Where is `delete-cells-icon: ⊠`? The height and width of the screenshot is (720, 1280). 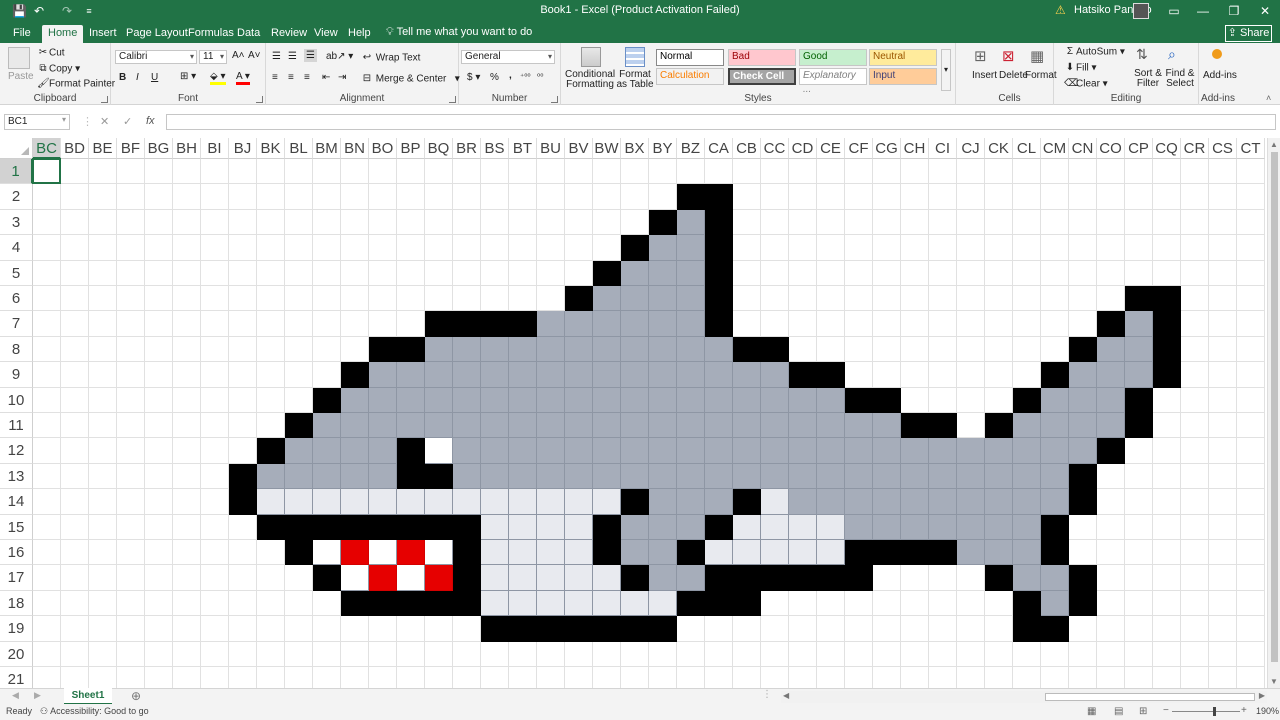 delete-cells-icon: ⊠ is located at coordinates (1008, 56).